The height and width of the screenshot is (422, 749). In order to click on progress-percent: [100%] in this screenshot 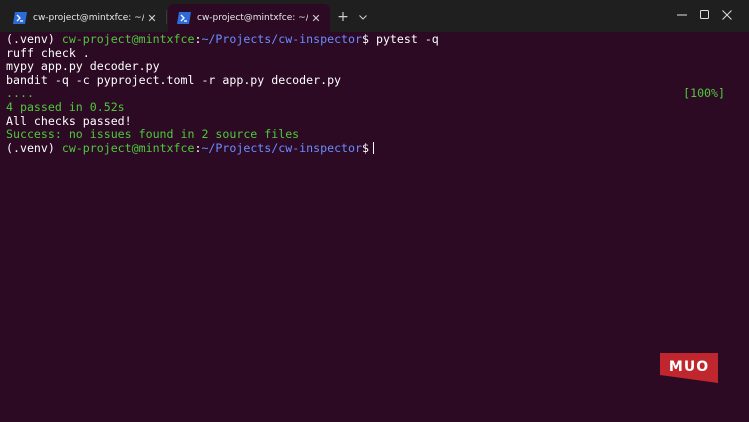, I will do `click(704, 93)`.